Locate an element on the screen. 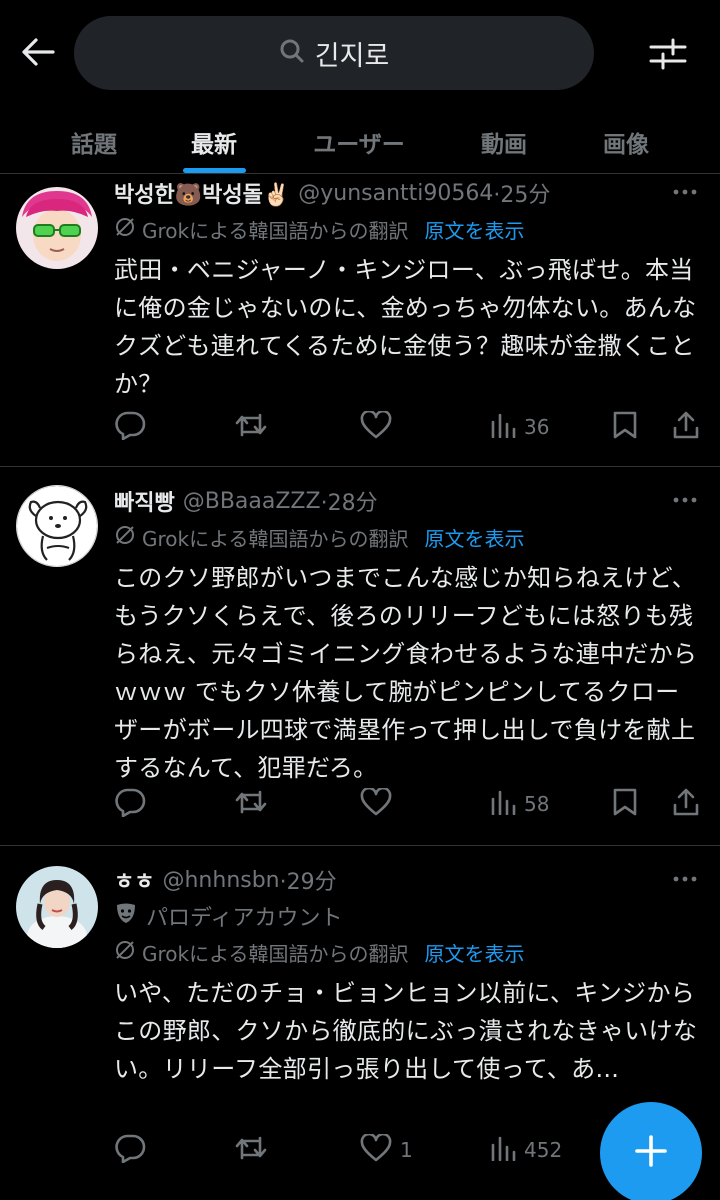  tab-images: 画像 is located at coordinates (626, 142).